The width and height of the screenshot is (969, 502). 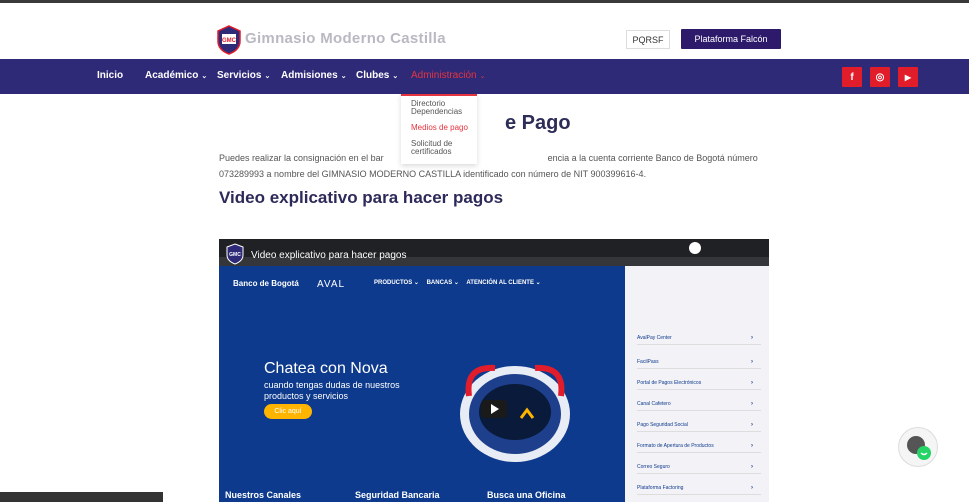 What do you see at coordinates (538, 123) in the screenshot?
I see `page-title: e Pago` at bounding box center [538, 123].